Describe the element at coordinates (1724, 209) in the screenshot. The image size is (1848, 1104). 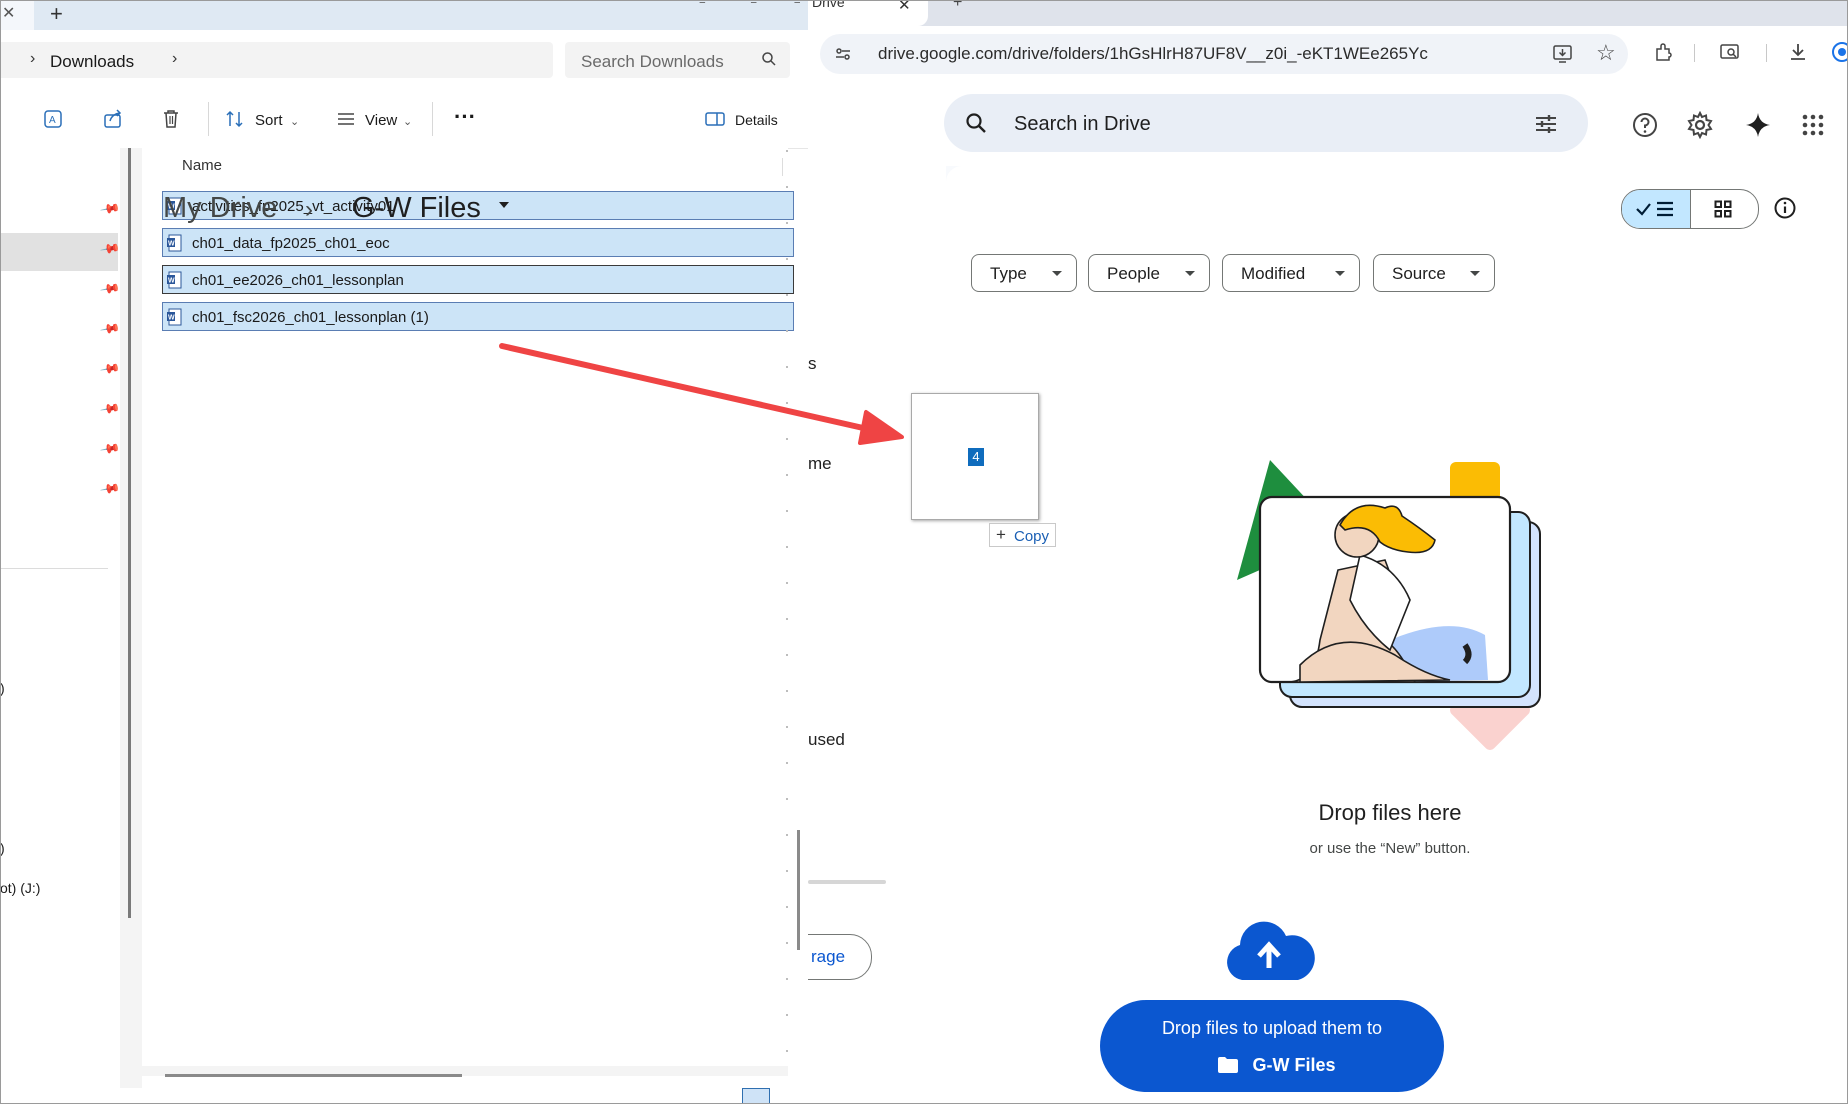
I see `grid-view-button` at that location.